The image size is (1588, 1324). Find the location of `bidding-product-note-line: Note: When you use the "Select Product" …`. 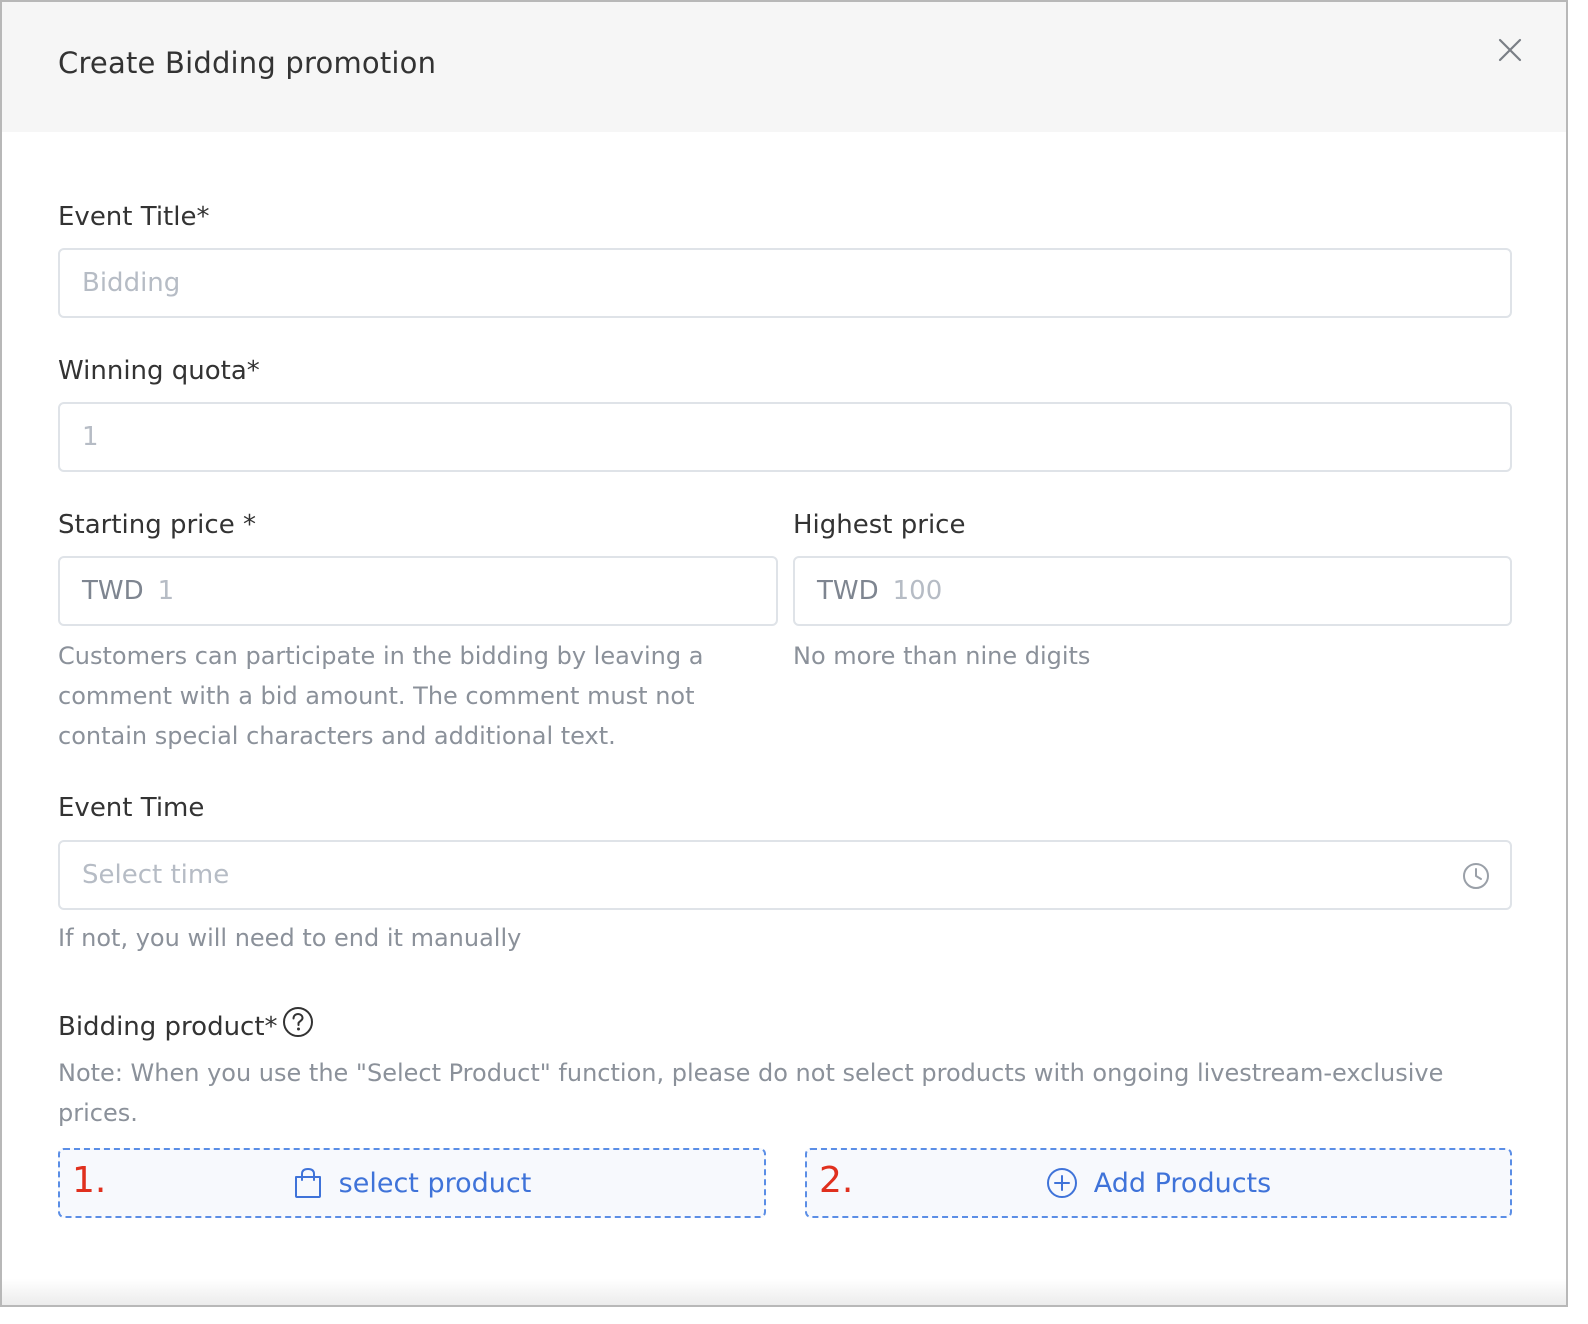

bidding-product-note-line: Note: When you use the "Select Product" … is located at coordinates (751, 1073).